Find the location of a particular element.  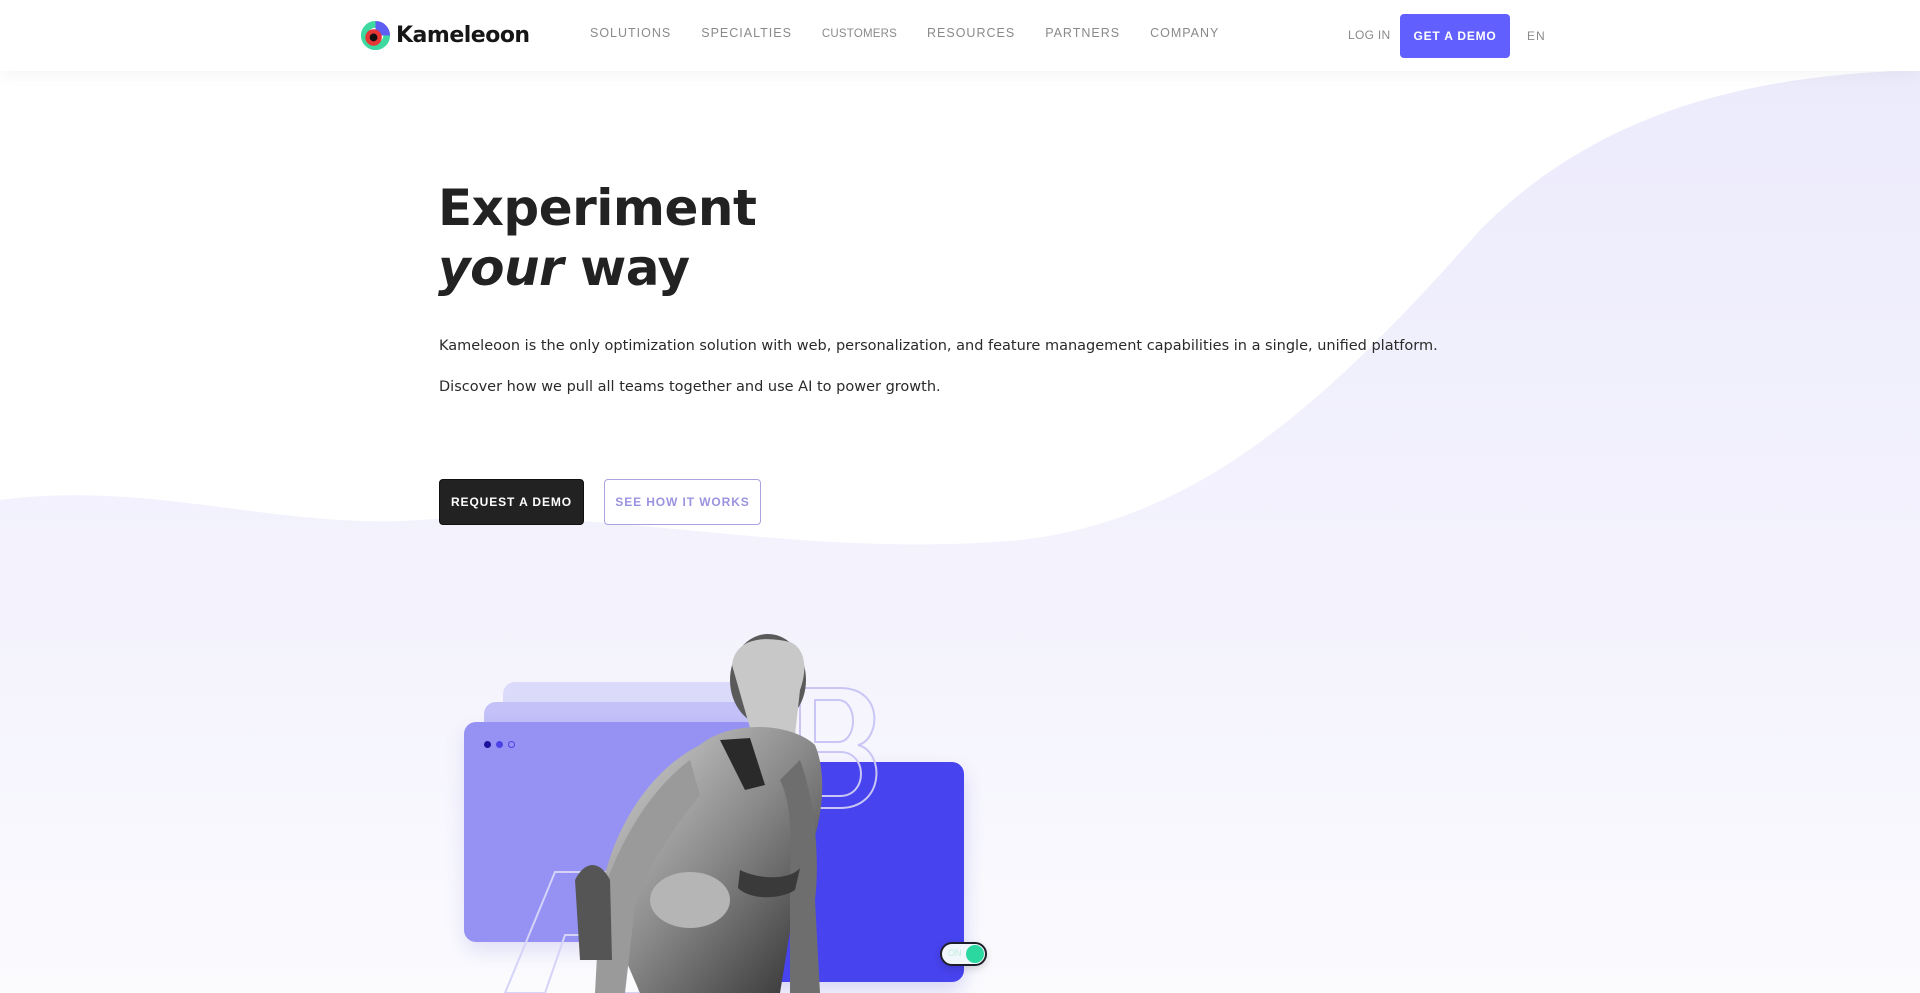

feature-toggle-switch: ON is located at coordinates (963, 954).